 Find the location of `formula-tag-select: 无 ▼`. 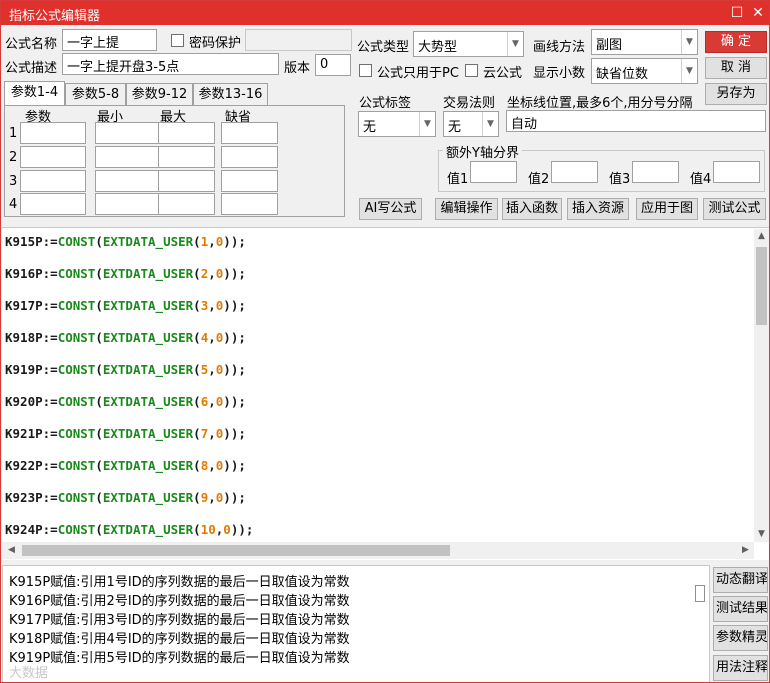

formula-tag-select: 无 ▼ is located at coordinates (397, 124).